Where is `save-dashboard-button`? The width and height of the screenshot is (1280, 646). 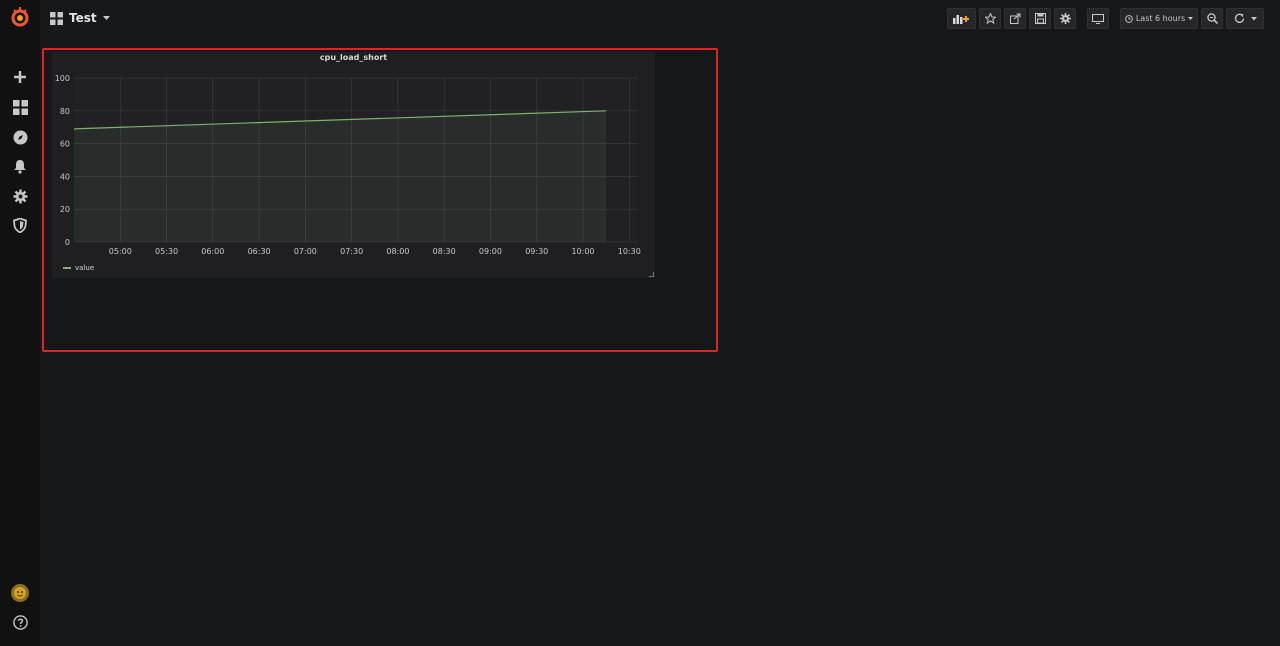 save-dashboard-button is located at coordinates (1040, 18).